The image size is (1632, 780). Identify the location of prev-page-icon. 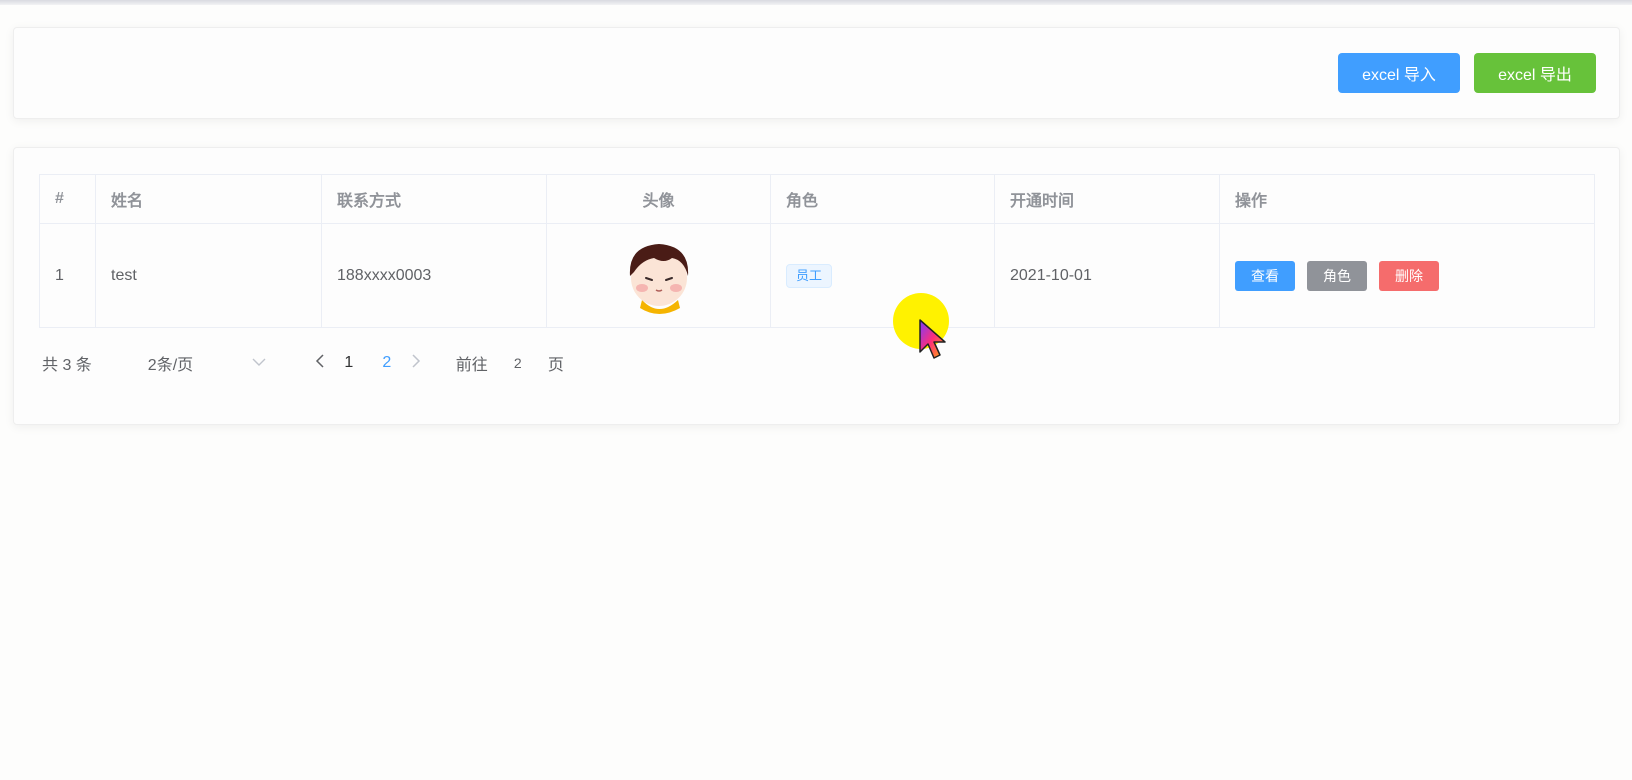
(320, 363).